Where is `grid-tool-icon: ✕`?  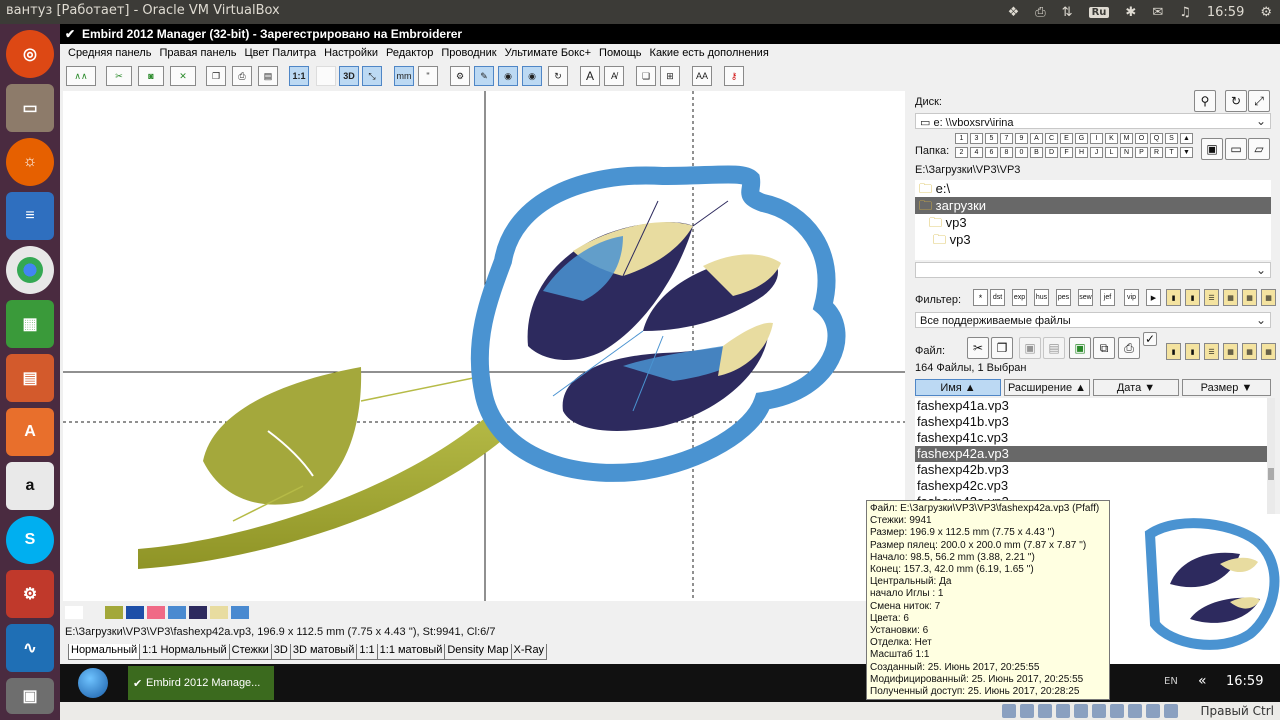
grid-tool-icon: ✕ is located at coordinates (183, 76).